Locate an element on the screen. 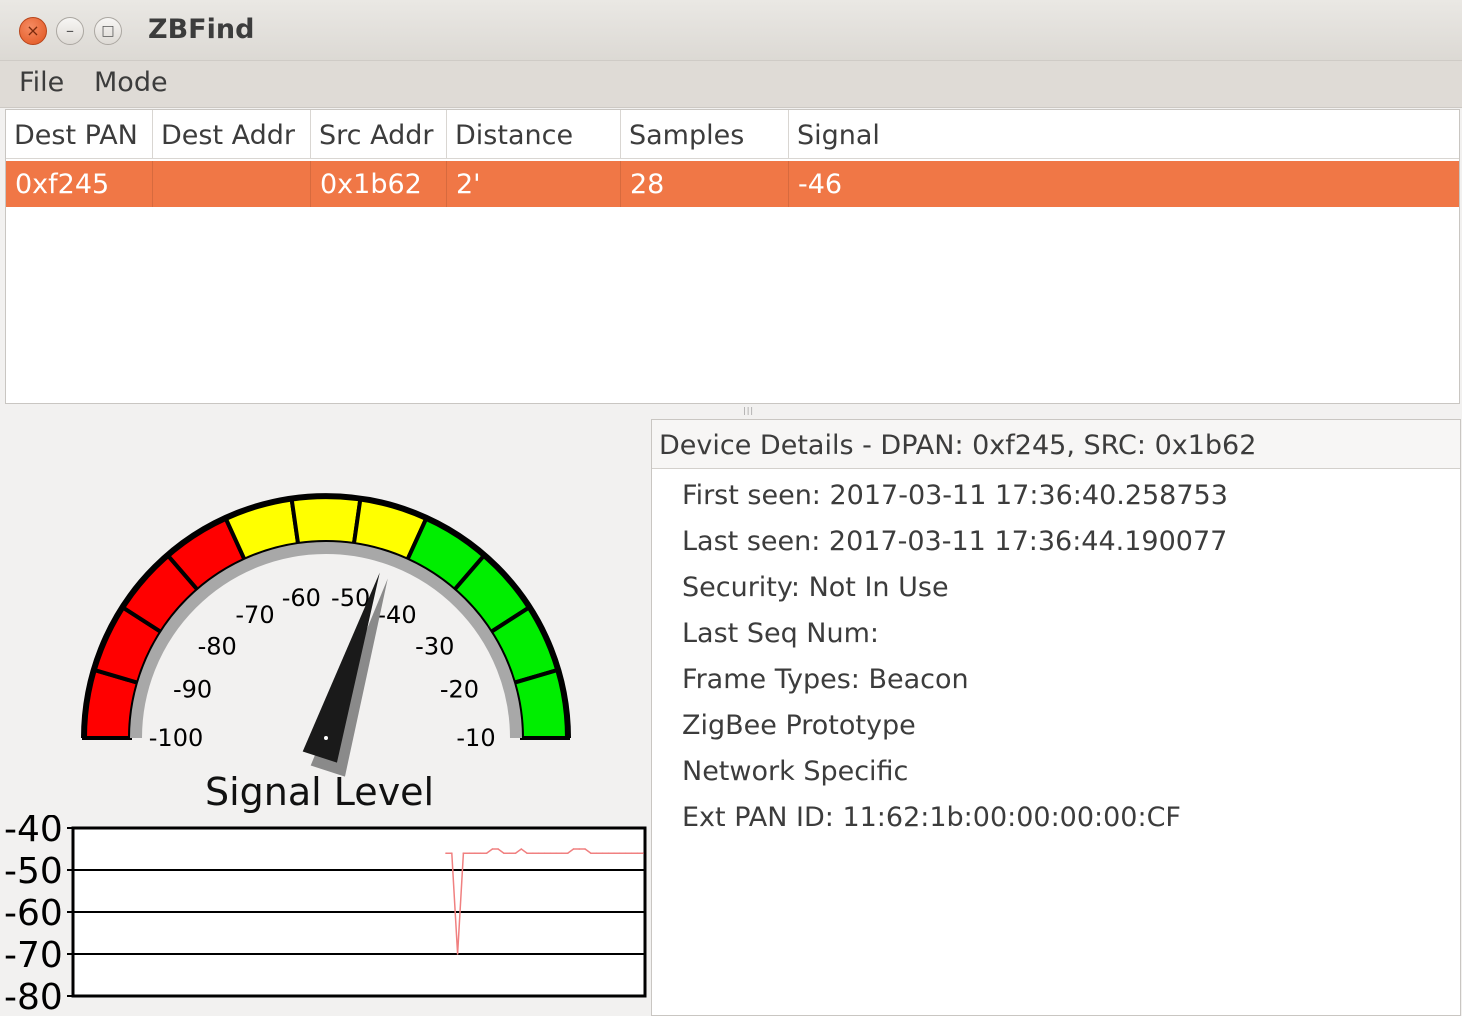 The height and width of the screenshot is (1016, 1462). minimize-icon: – is located at coordinates (70, 30).